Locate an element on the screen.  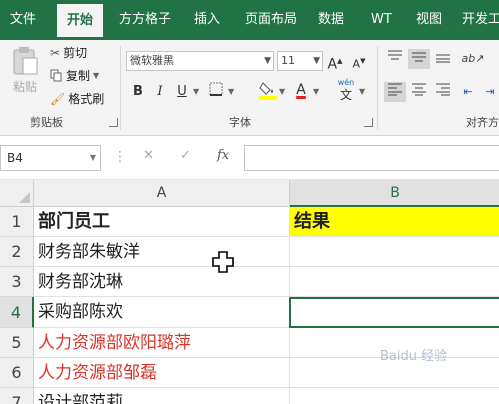
cell-a3: 财务部沈琳 is located at coordinates (162, 282).